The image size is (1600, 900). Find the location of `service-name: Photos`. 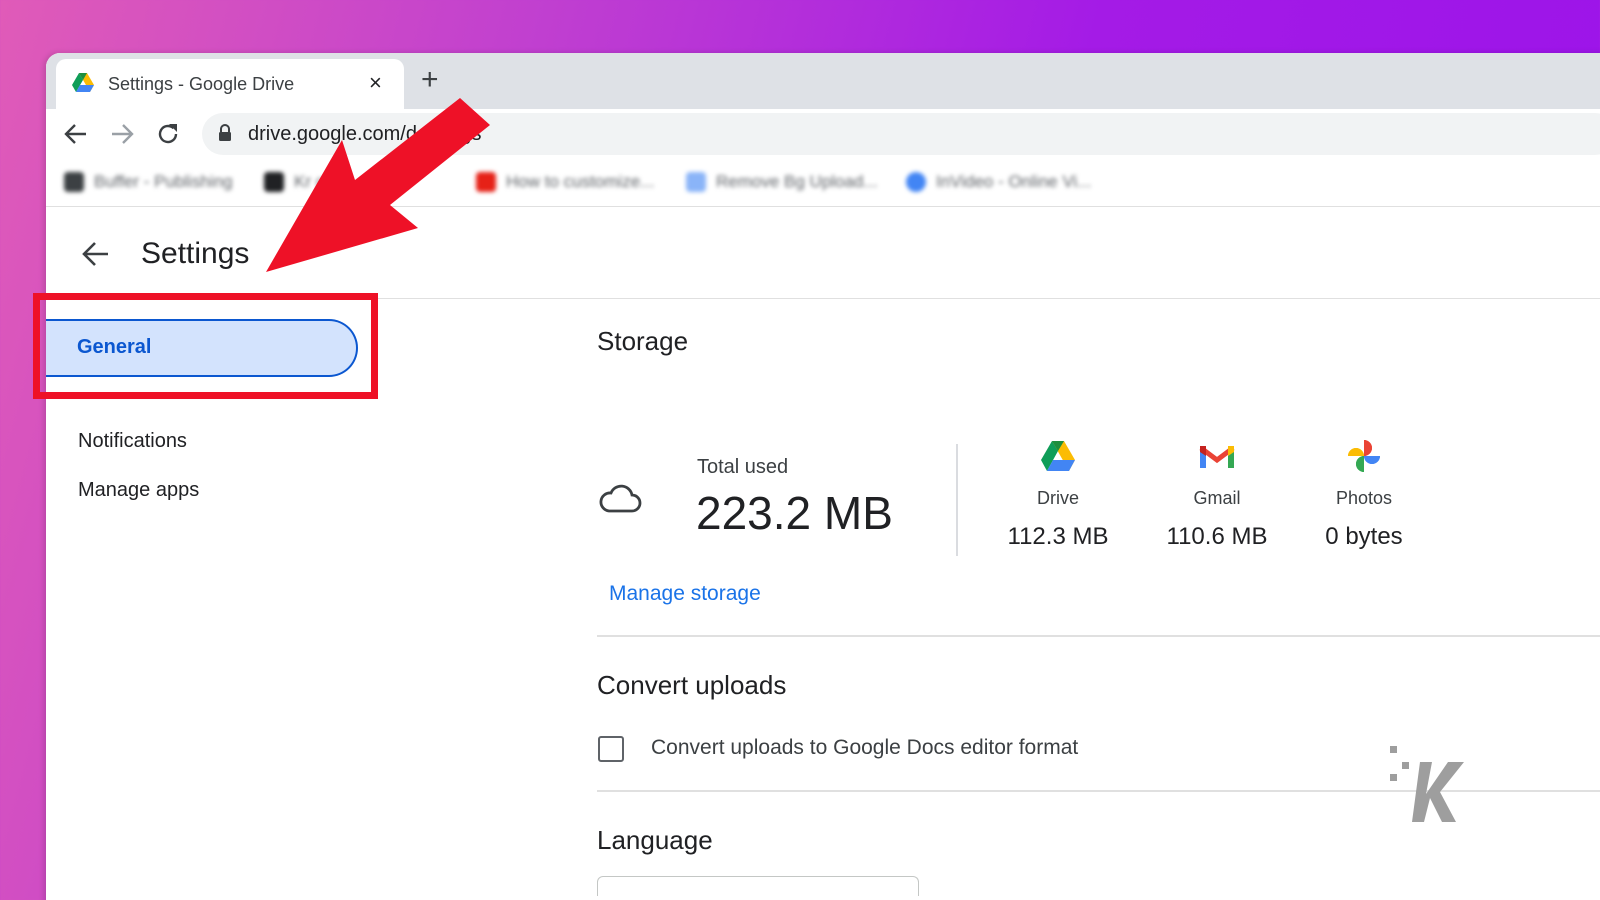

service-name: Photos is located at coordinates (1364, 498).